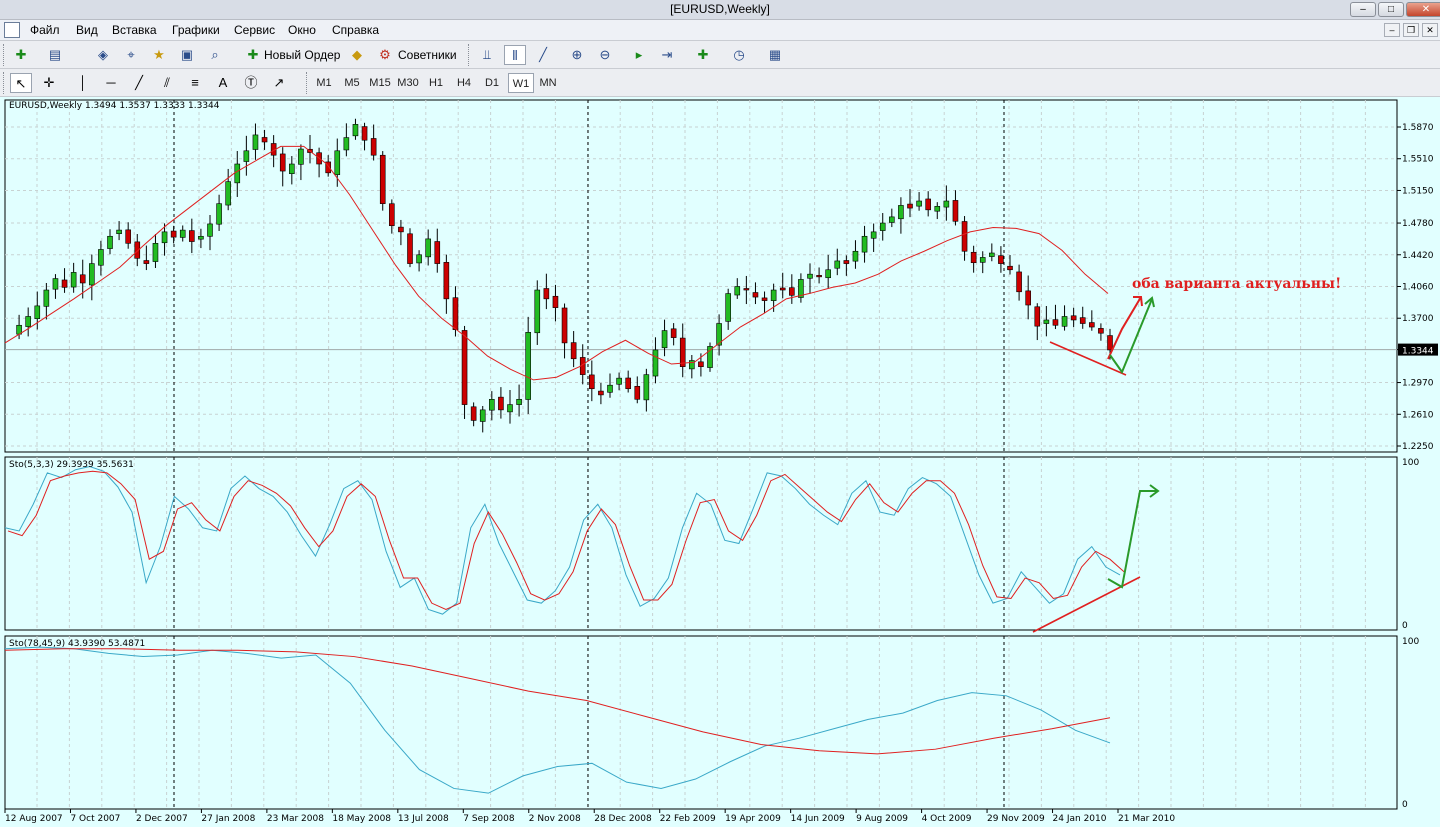 The image size is (1440, 827). What do you see at coordinates (131, 55) in the screenshot?
I see `navigator-icon: ⌖` at bounding box center [131, 55].